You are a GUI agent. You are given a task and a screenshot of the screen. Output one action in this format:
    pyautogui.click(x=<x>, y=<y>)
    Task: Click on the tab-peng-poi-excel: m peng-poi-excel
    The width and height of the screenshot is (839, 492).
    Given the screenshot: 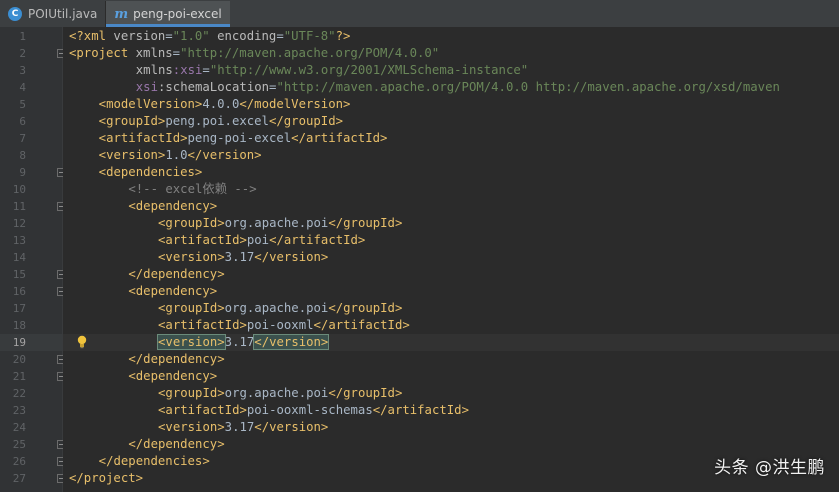 What is the action you would take?
    pyautogui.click(x=168, y=14)
    